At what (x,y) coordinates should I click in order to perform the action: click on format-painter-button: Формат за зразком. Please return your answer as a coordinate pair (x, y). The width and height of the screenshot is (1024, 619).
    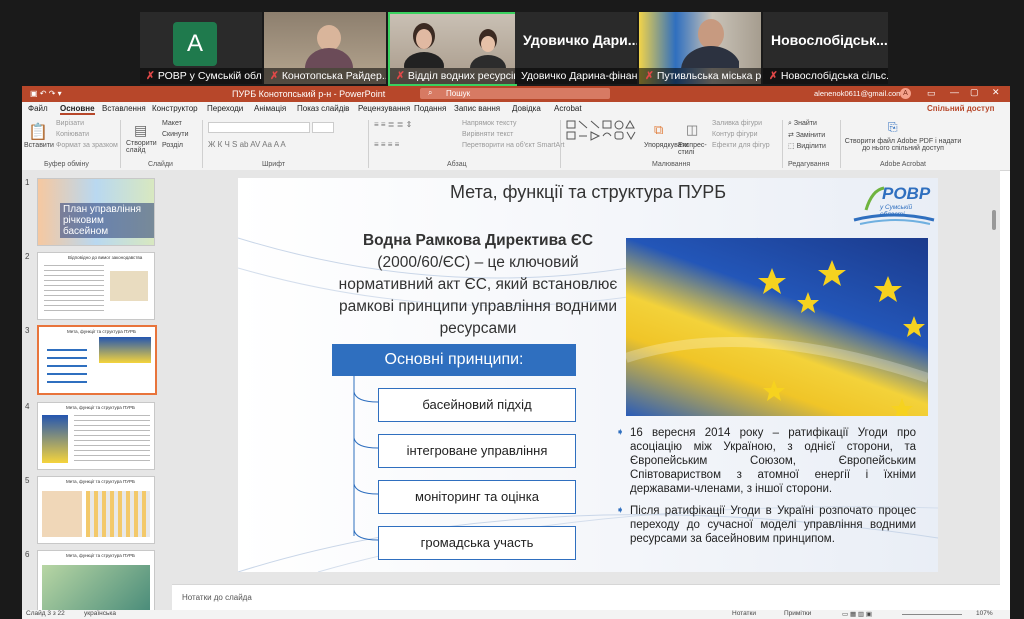
    Looking at the image, I should click on (87, 145).